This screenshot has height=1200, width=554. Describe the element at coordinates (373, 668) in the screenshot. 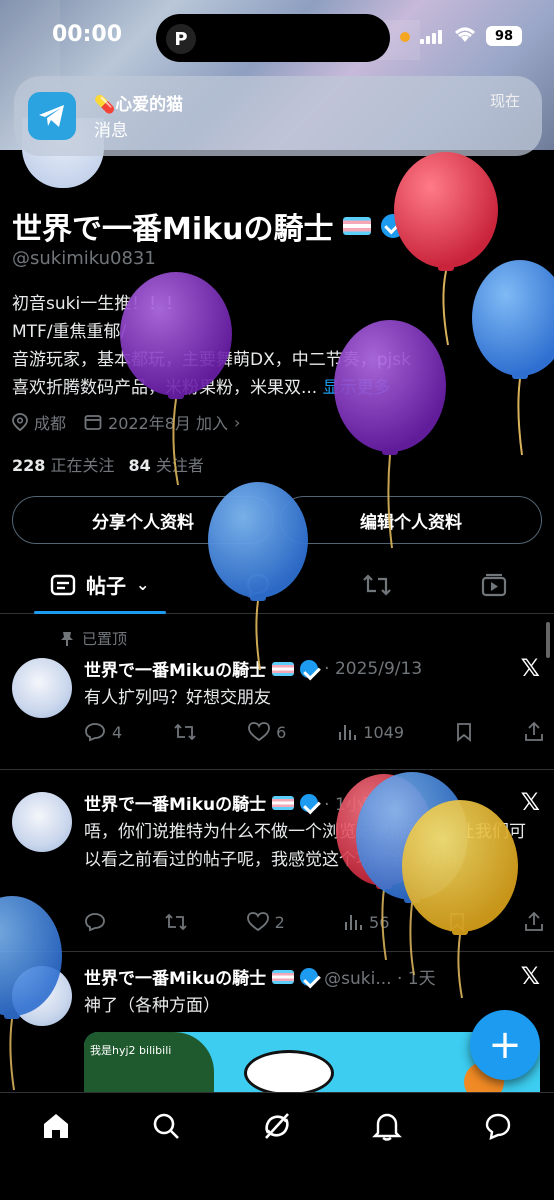

I see `post-timestamp: · 2025/9/13` at that location.